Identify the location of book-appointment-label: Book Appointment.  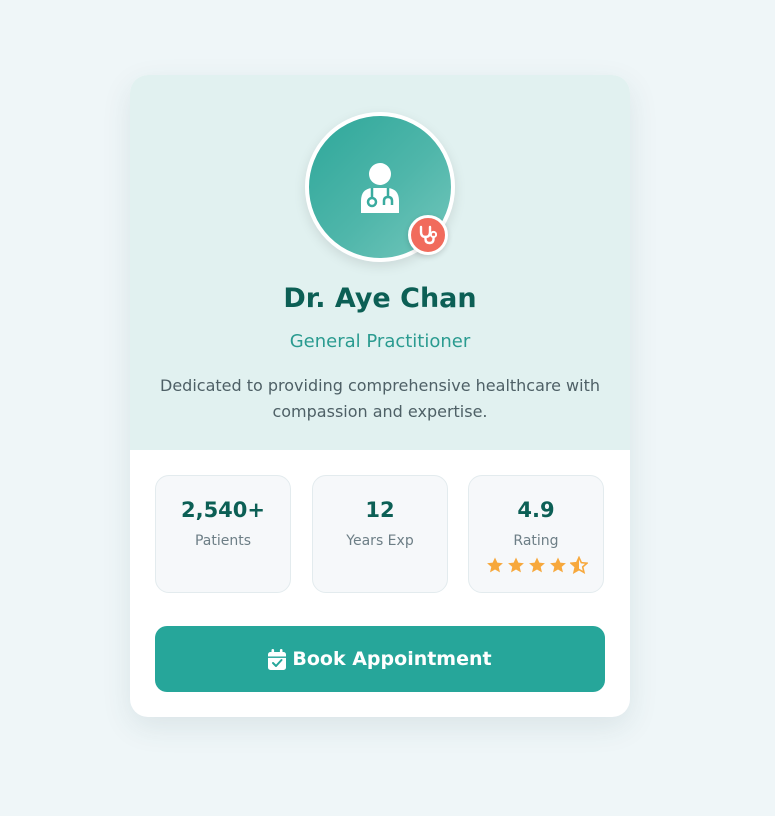
(392, 659).